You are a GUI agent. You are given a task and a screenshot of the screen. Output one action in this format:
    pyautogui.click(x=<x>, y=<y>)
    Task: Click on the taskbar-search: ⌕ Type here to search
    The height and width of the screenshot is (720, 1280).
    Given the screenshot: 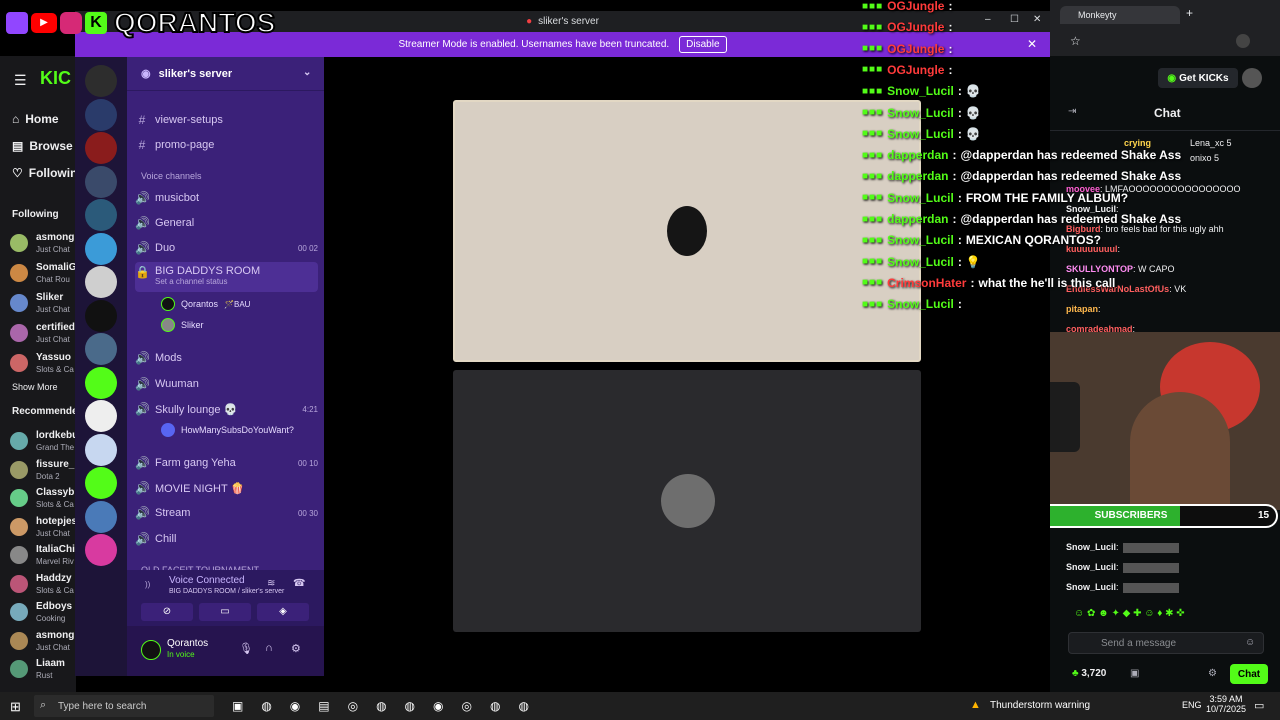 What is the action you would take?
    pyautogui.click(x=124, y=706)
    